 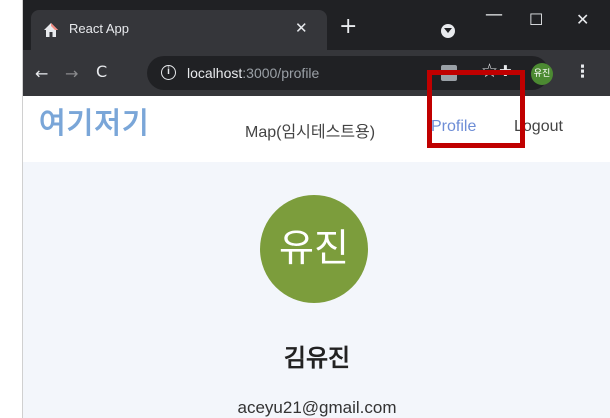 I want to click on url-host: localhost, so click(x=215, y=73).